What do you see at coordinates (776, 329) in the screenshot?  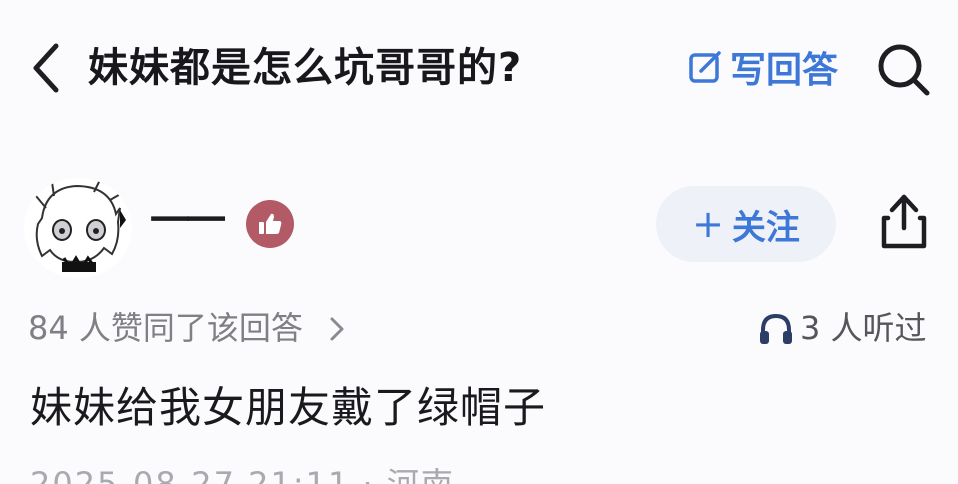 I see `headphone-icon` at bounding box center [776, 329].